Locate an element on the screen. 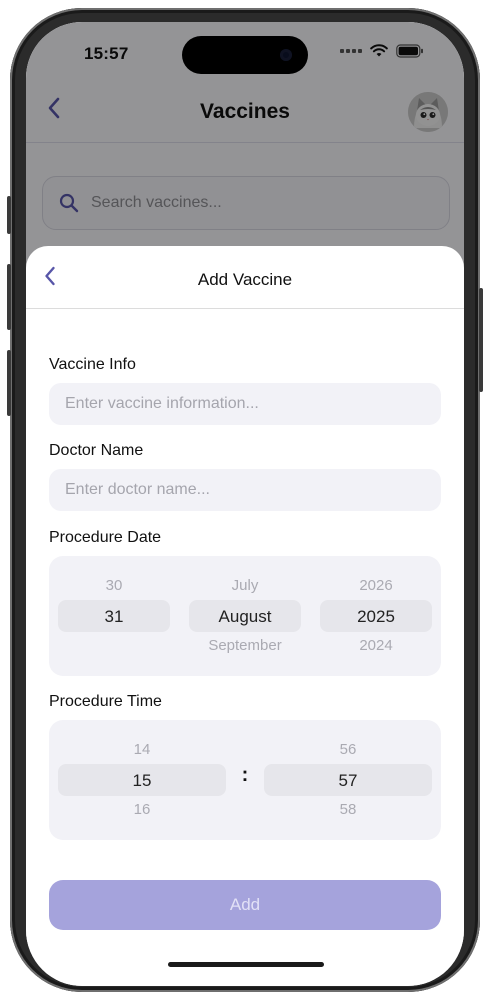 Image resolution: width=490 pixels, height=1000 pixels. hour-wheel: 14 15 16 is located at coordinates (142, 780).